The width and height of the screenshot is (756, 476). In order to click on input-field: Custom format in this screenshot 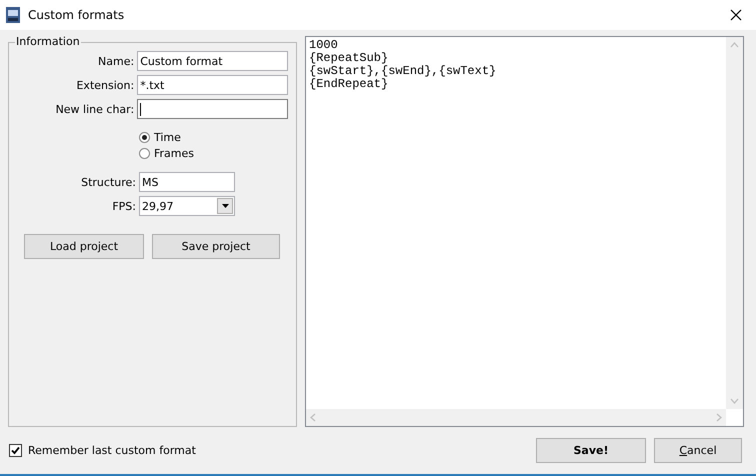, I will do `click(212, 61)`.